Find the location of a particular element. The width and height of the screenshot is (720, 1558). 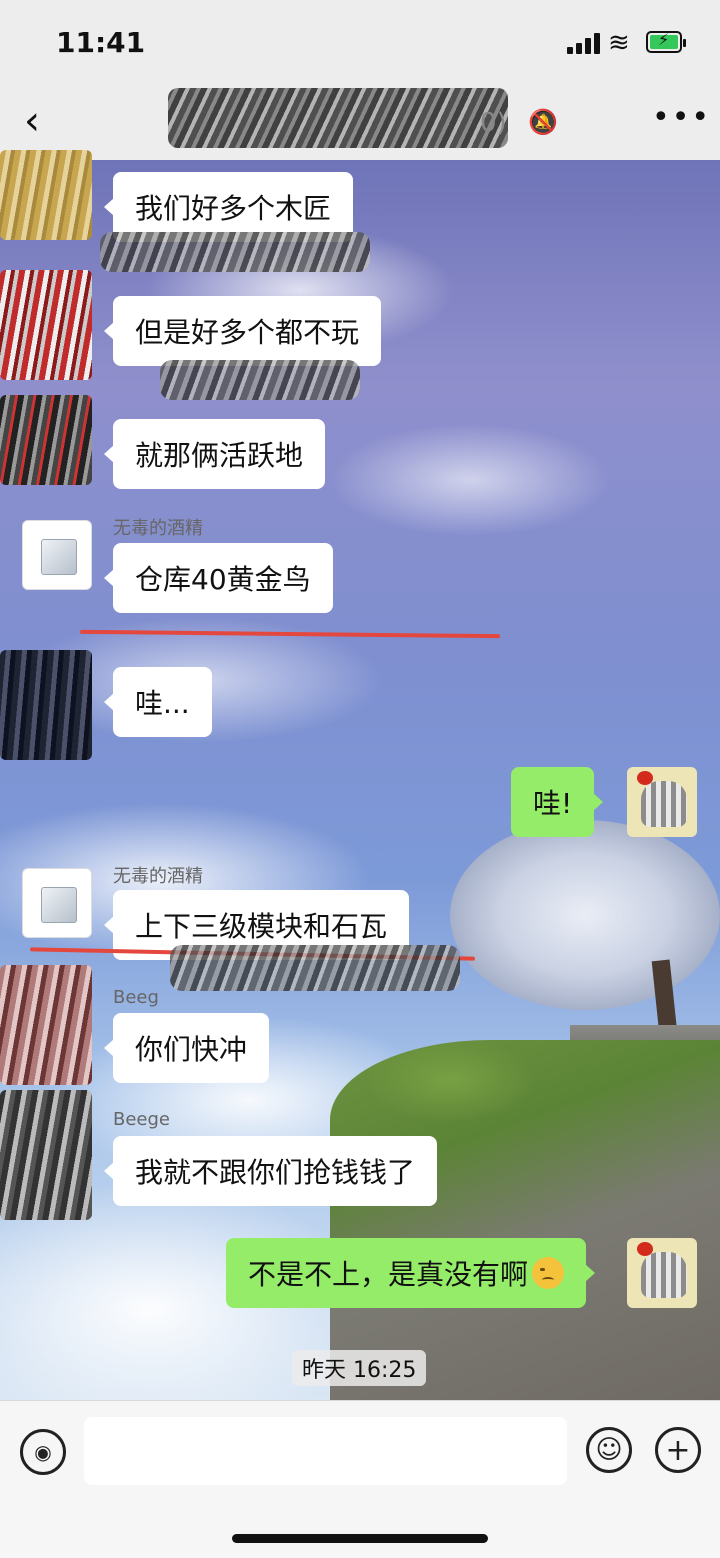

message-text: 不是不上，是真没有啊 is located at coordinates (388, 1274).